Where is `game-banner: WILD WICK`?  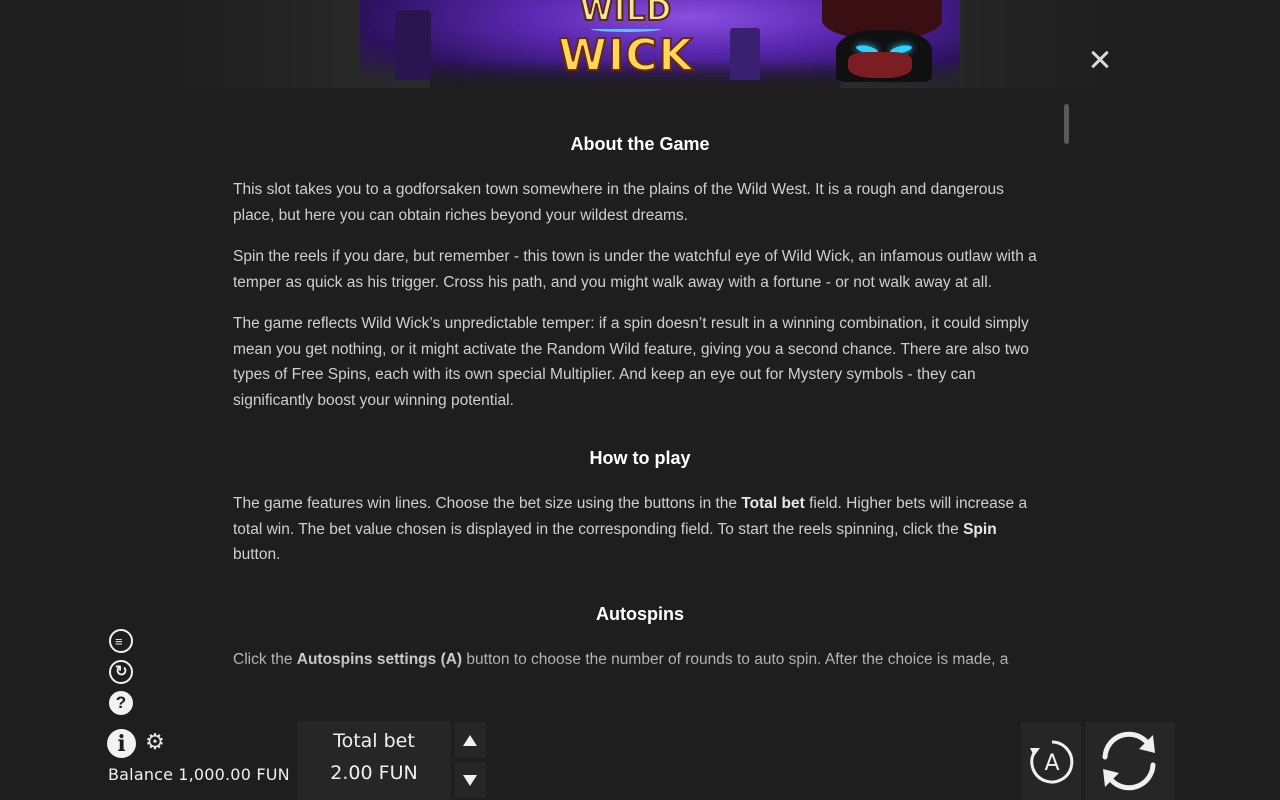
game-banner: WILD WICK is located at coordinates (640, 45).